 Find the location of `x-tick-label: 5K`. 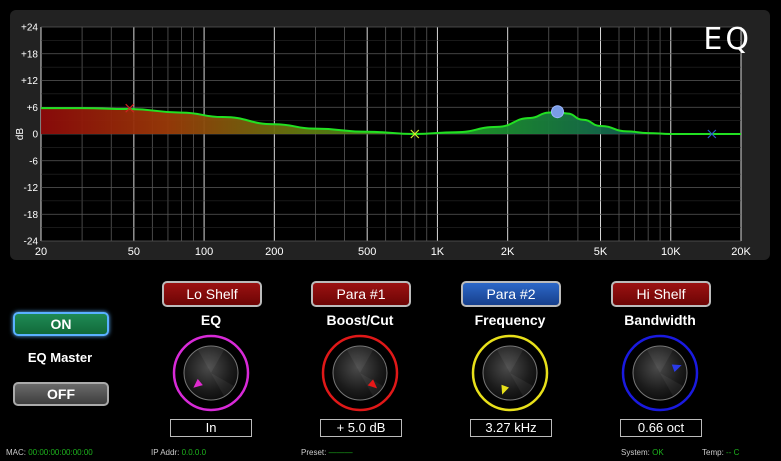

x-tick-label: 5K is located at coordinates (601, 252).